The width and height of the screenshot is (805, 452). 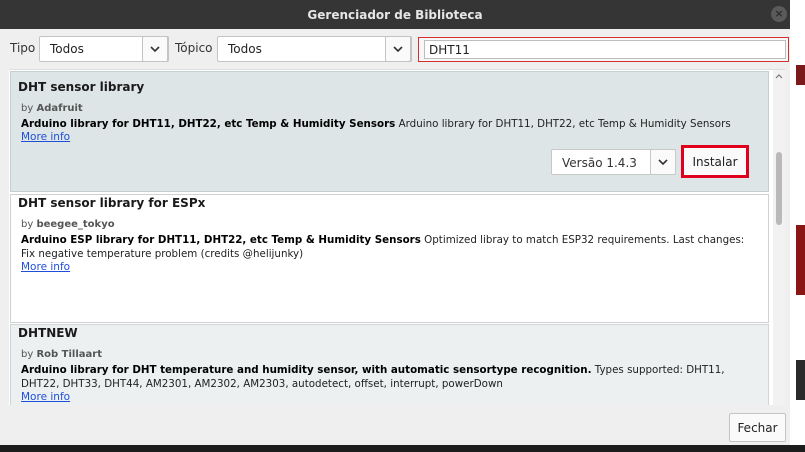 I want to click on close-icon: ×, so click(x=779, y=14).